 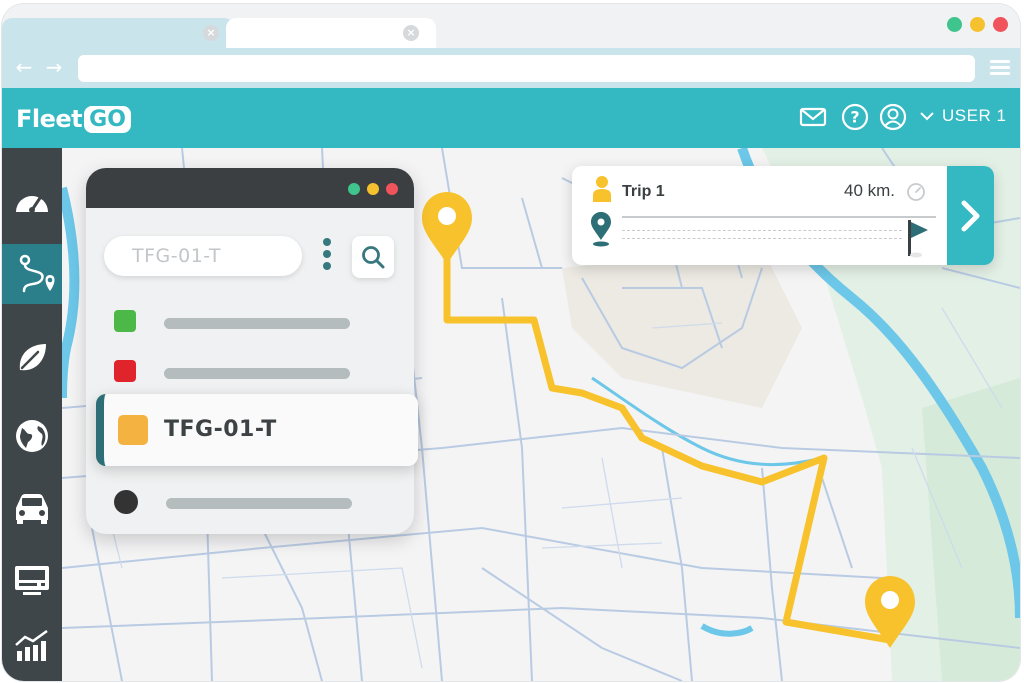 I want to click on back-arrow-icon: ←, so click(x=24, y=67).